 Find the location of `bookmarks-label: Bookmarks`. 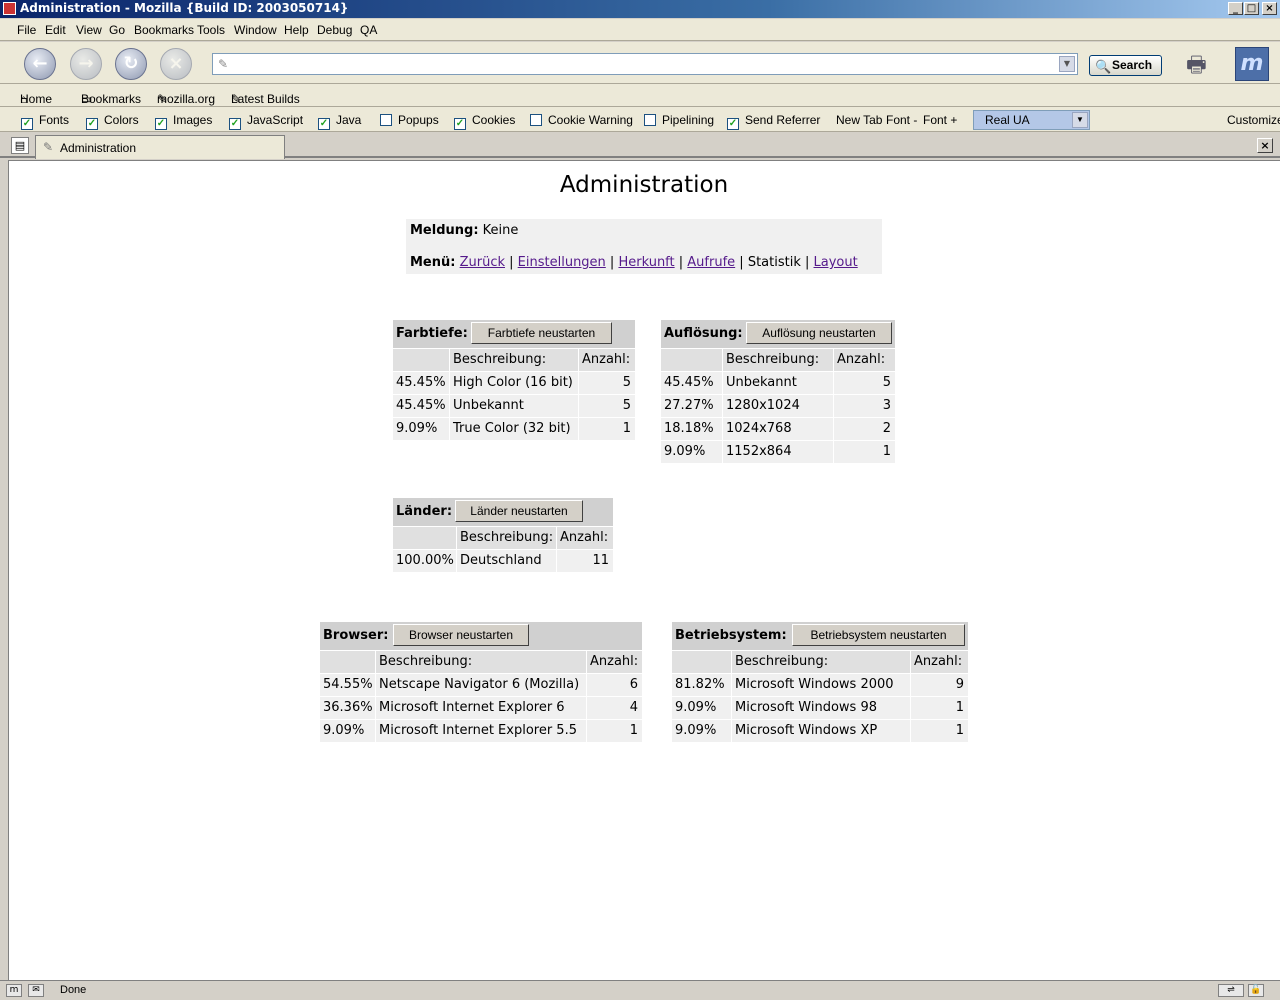

bookmarks-label: Bookmarks is located at coordinates (111, 99).